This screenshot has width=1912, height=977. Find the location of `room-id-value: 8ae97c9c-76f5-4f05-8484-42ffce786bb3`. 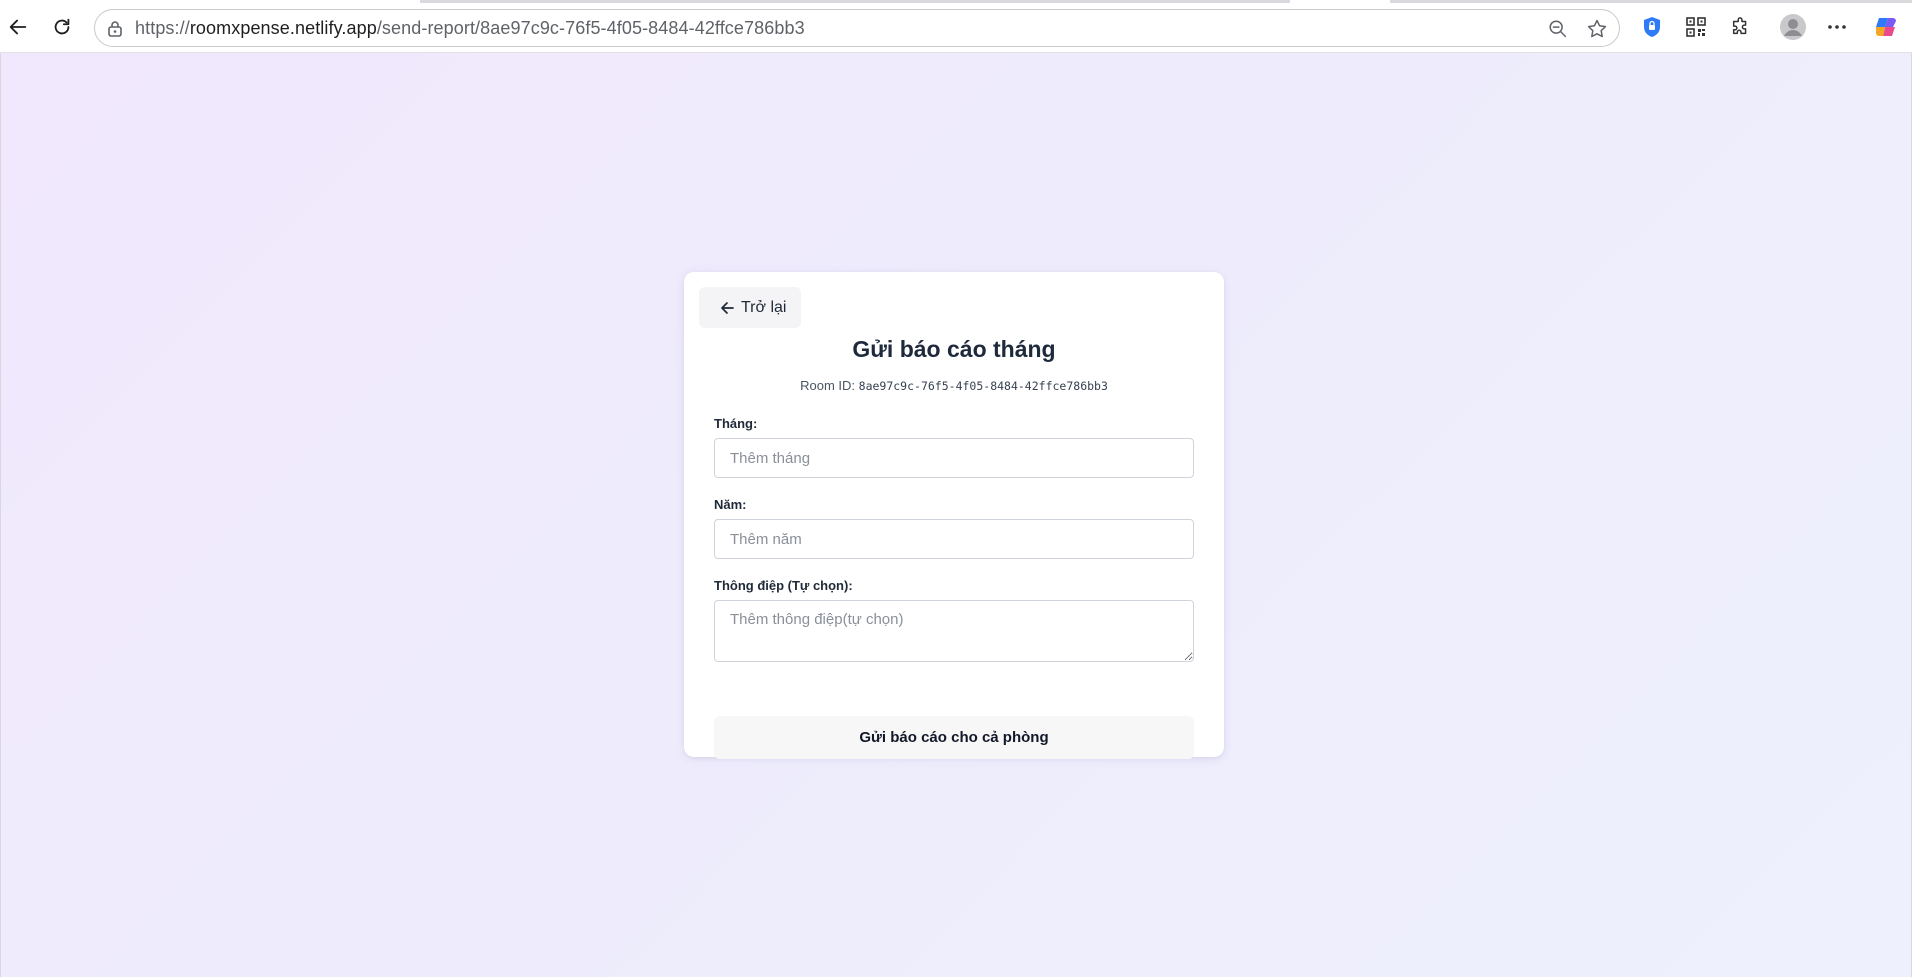

room-id-value: 8ae97c9c-76f5-4f05-8484-42ffce786bb3 is located at coordinates (983, 386).